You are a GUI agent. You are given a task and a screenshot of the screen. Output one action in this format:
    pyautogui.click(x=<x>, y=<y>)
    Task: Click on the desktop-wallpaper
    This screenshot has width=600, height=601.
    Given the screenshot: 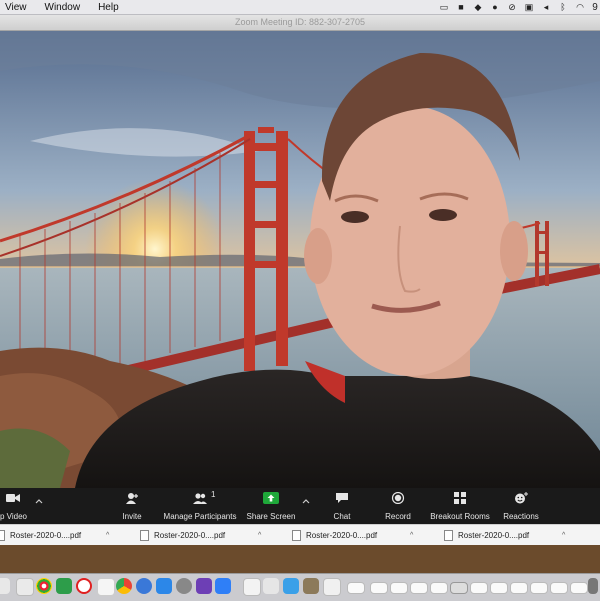 What is the action you would take?
    pyautogui.click(x=300, y=559)
    